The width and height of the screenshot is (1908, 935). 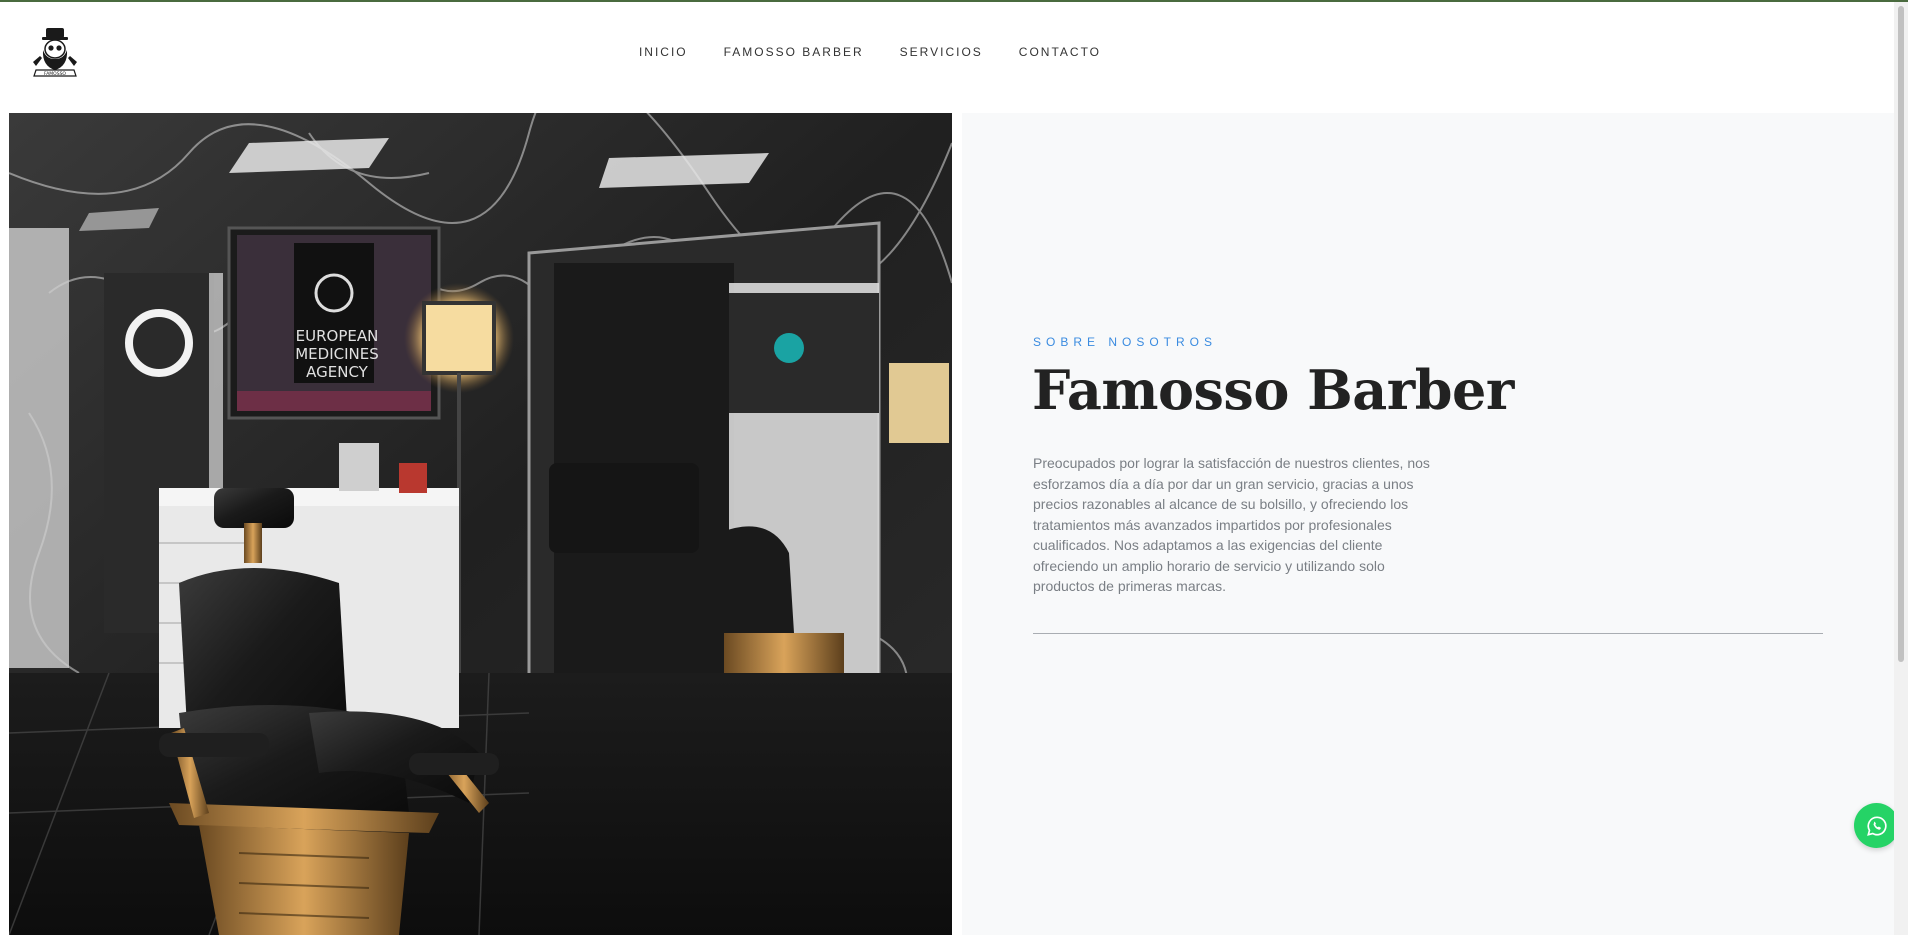 I want to click on about-eyebrow: SOBRE NOSOTROS, so click(x=1125, y=342).